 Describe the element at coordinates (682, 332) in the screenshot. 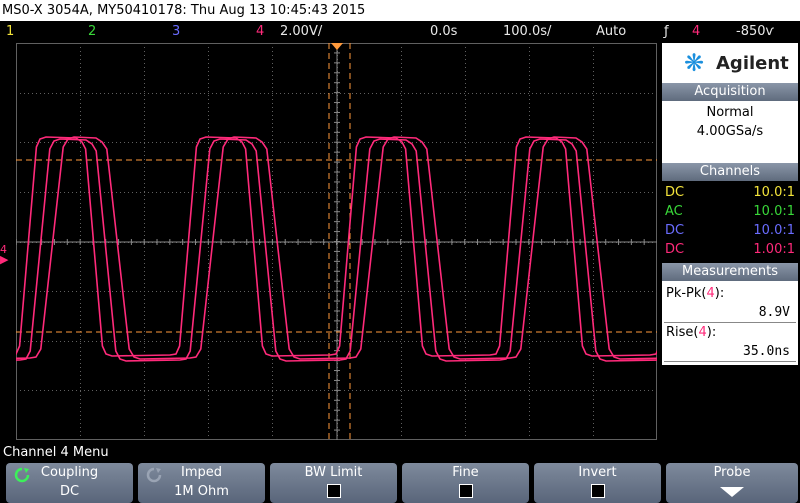

I see `rise-label-text: Rise(` at that location.